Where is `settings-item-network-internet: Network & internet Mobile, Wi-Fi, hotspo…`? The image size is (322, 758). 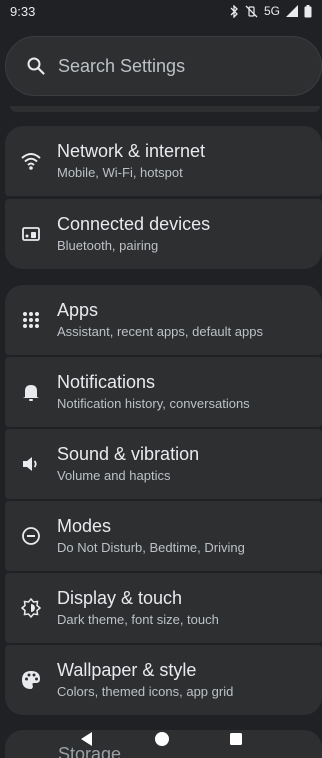
settings-item-network-internet: Network & internet Mobile, Wi-Fi, hotspo… is located at coordinates (163, 161).